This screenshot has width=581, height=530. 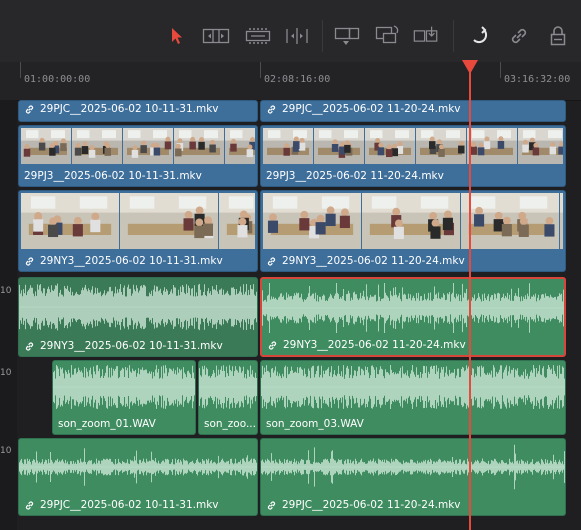 I want to click on clip-label: son_zoom_01.WAV, so click(x=107, y=424).